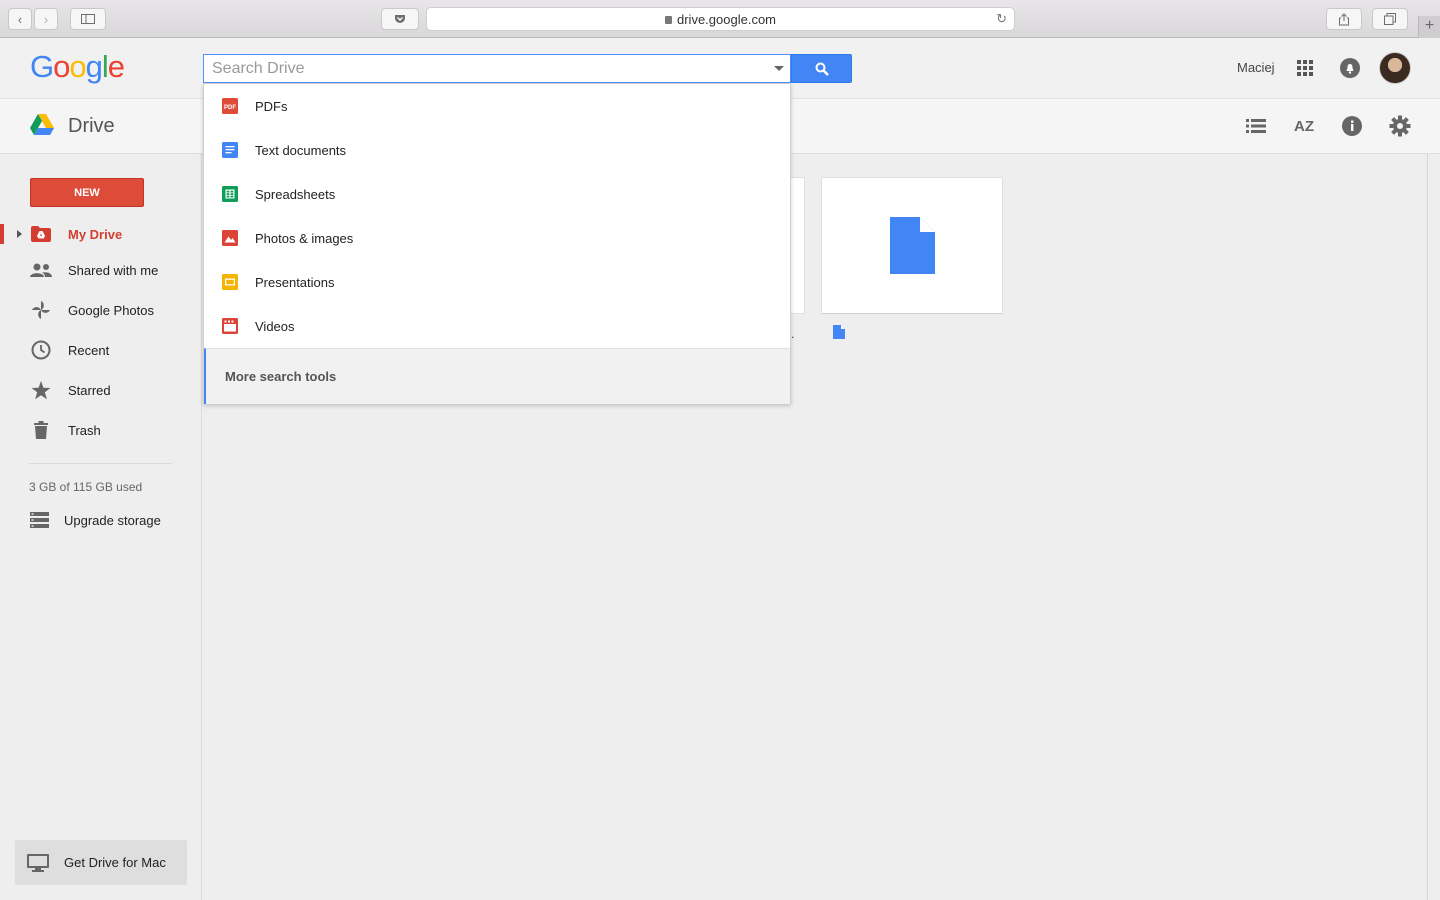 This screenshot has height=900, width=1440. I want to click on google-logo: Google, so click(77, 67).